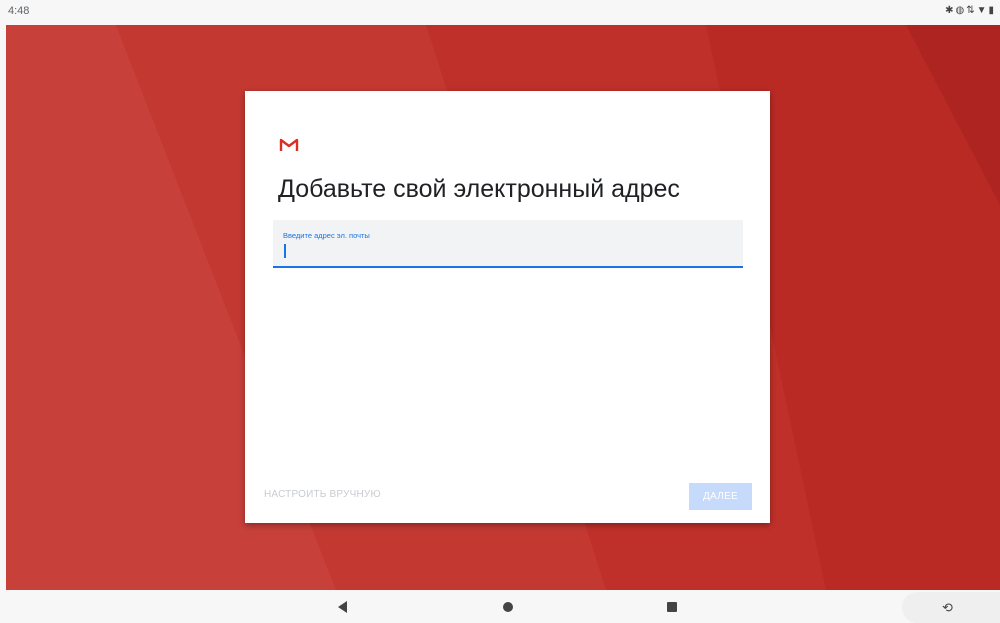 This screenshot has width=1000, height=623. I want to click on page-title: Добавьте свой электронный адрес, so click(479, 189).